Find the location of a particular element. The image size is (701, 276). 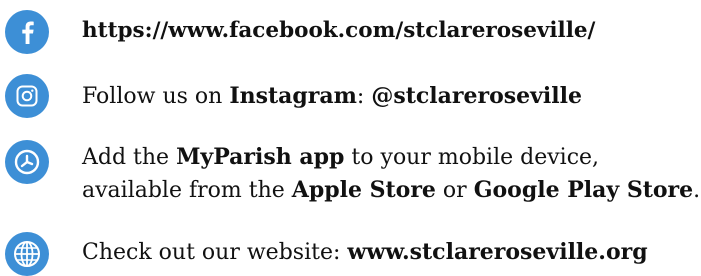

instagram-prefix: Follow us on is located at coordinates (156, 96).